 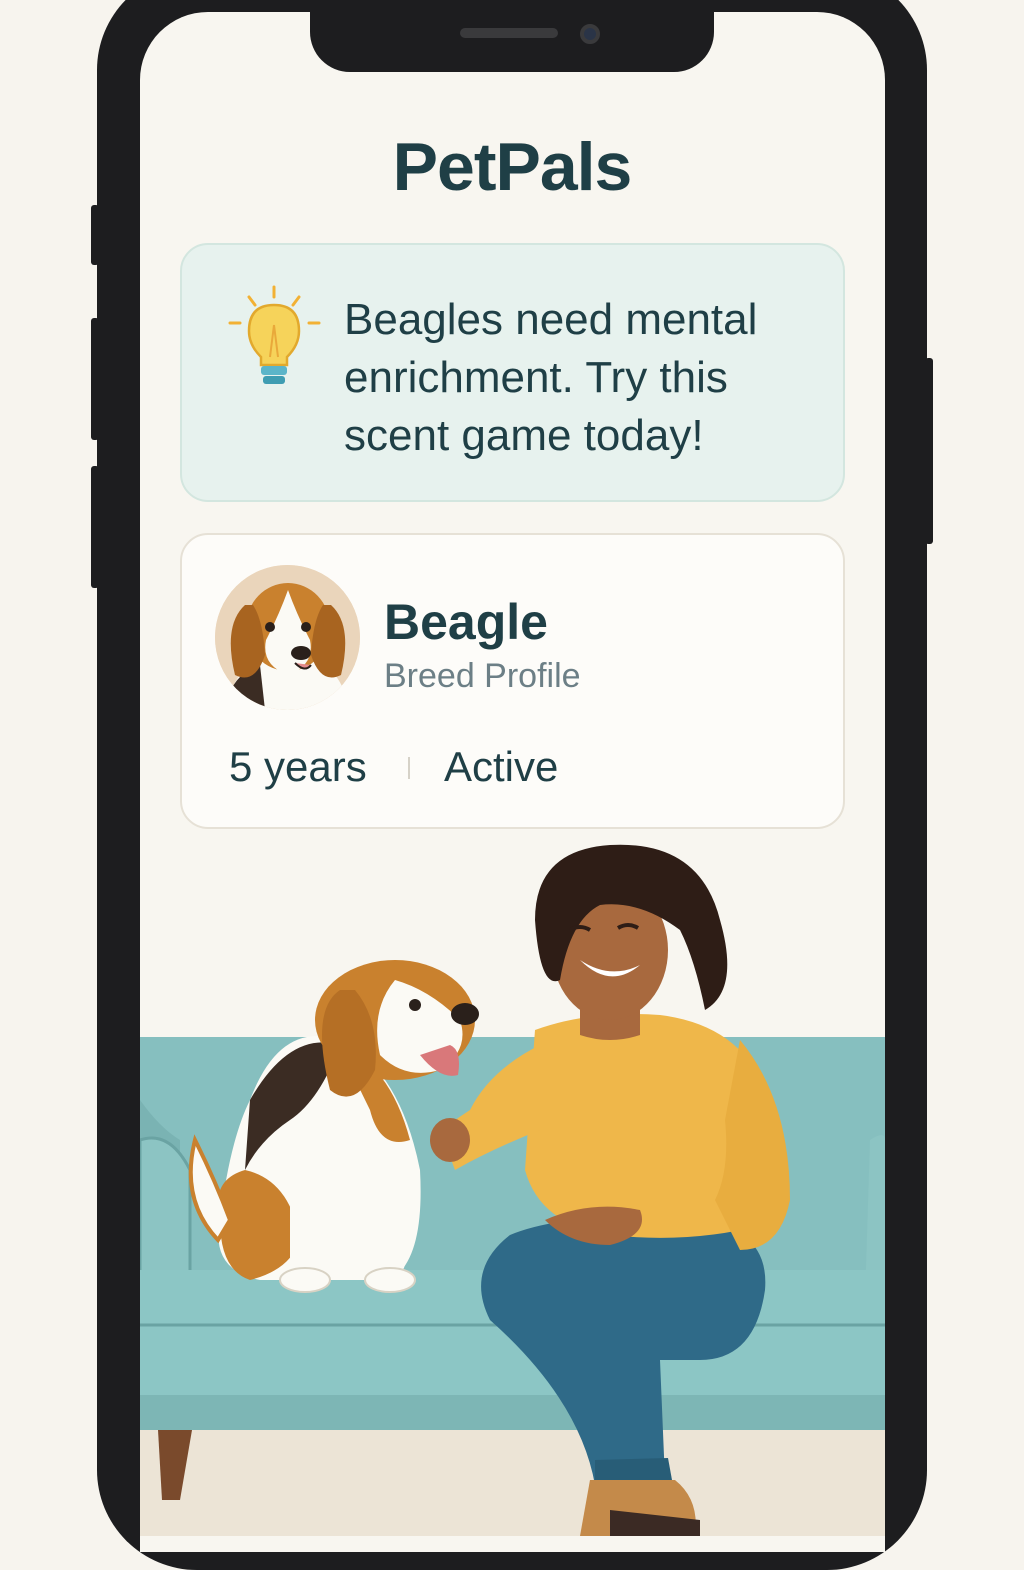 What do you see at coordinates (466, 622) in the screenshot?
I see `breed-name: Beagle` at bounding box center [466, 622].